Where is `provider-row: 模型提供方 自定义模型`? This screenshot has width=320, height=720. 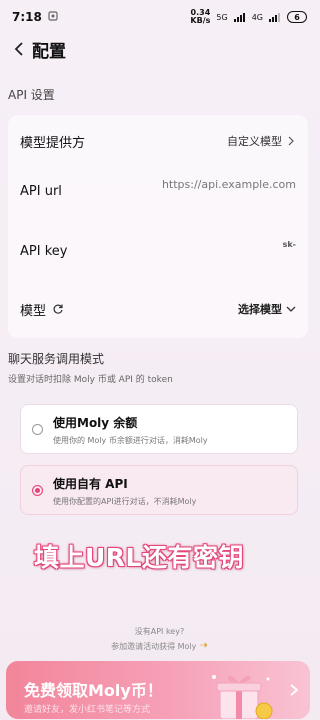 provider-row: 模型提供方 自定义模型 is located at coordinates (158, 141).